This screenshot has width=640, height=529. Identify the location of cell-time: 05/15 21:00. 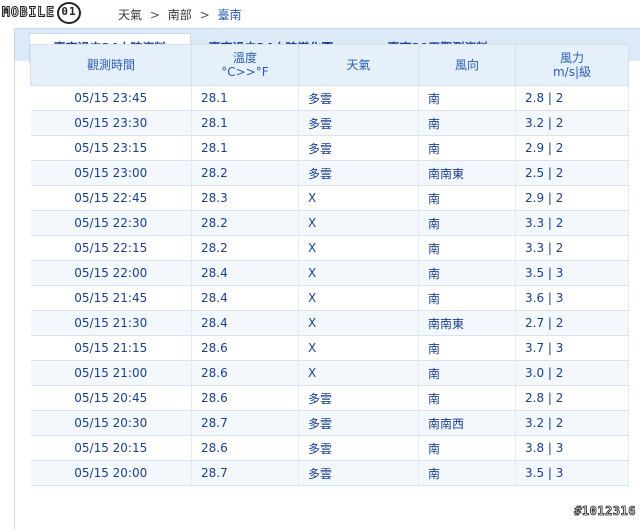
(111, 373).